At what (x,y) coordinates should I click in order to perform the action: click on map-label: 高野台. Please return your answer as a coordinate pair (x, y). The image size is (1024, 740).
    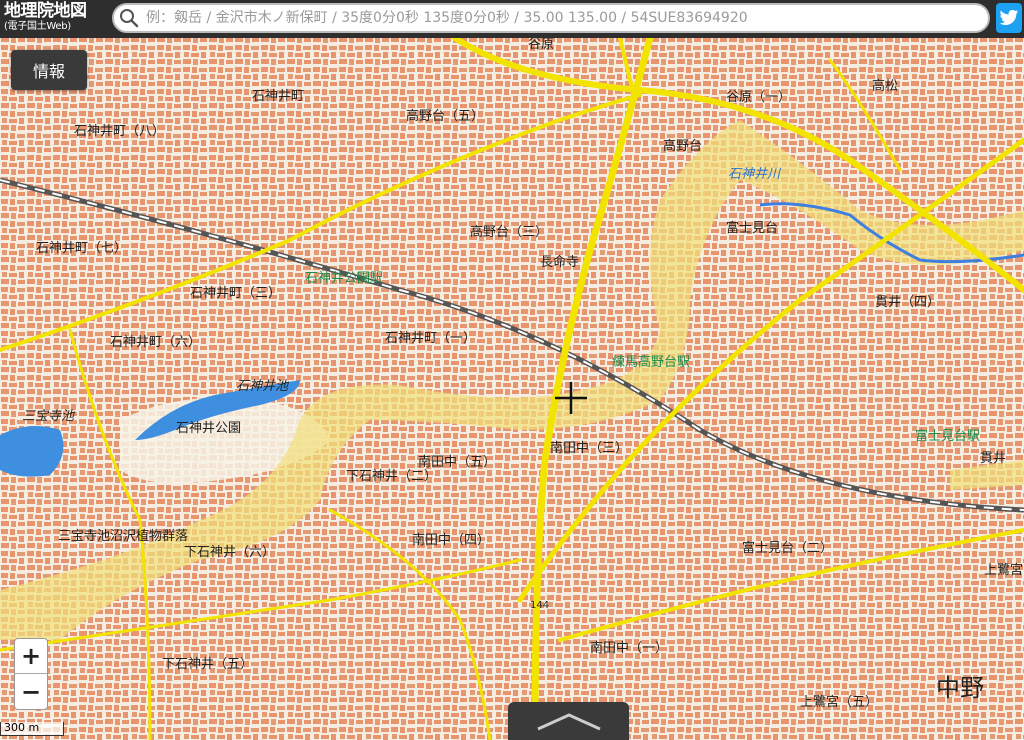
    Looking at the image, I should click on (682, 146).